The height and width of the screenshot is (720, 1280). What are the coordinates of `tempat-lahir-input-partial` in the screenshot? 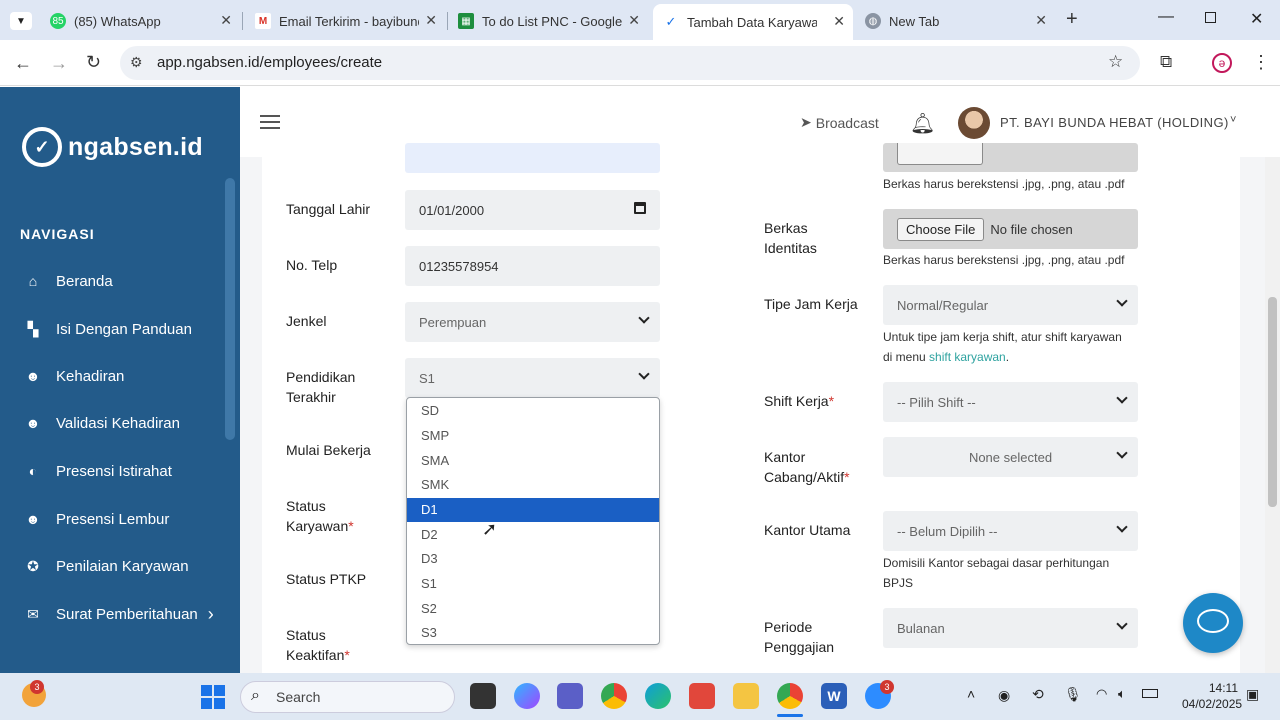 It's located at (532, 158).